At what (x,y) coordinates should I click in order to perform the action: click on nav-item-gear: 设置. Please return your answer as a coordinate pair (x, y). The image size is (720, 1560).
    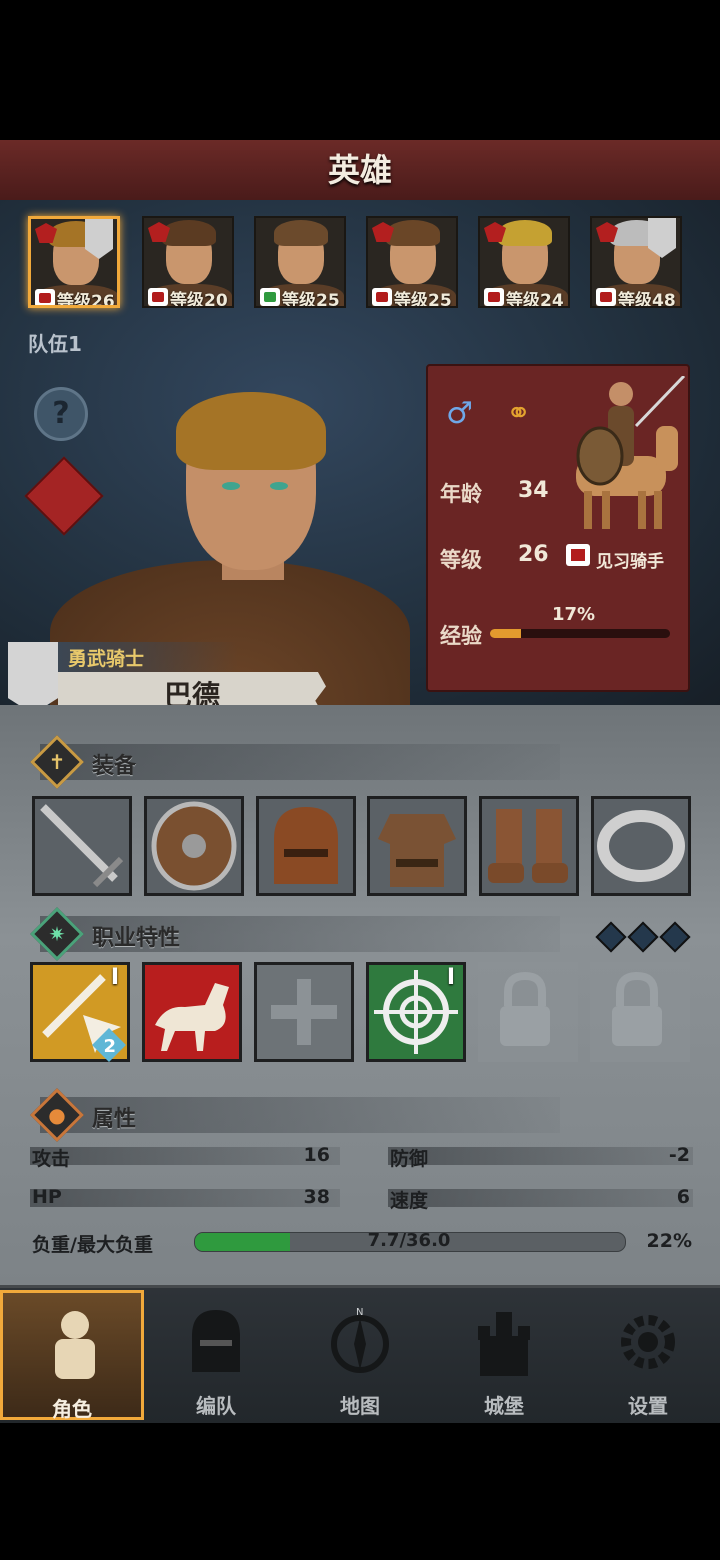
    Looking at the image, I should click on (648, 1355).